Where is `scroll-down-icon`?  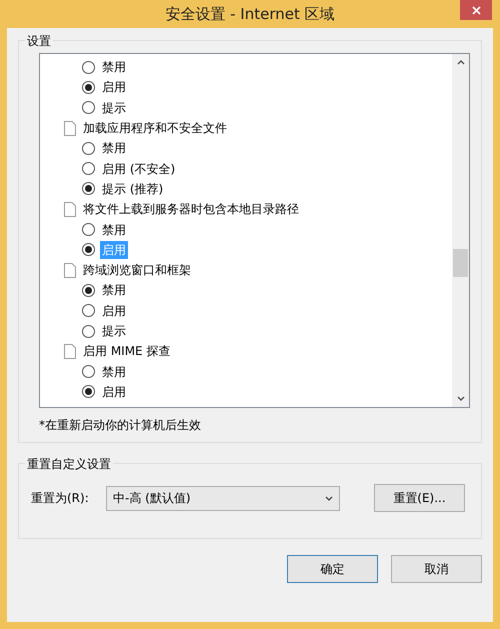
scroll-down-icon is located at coordinates (460, 398).